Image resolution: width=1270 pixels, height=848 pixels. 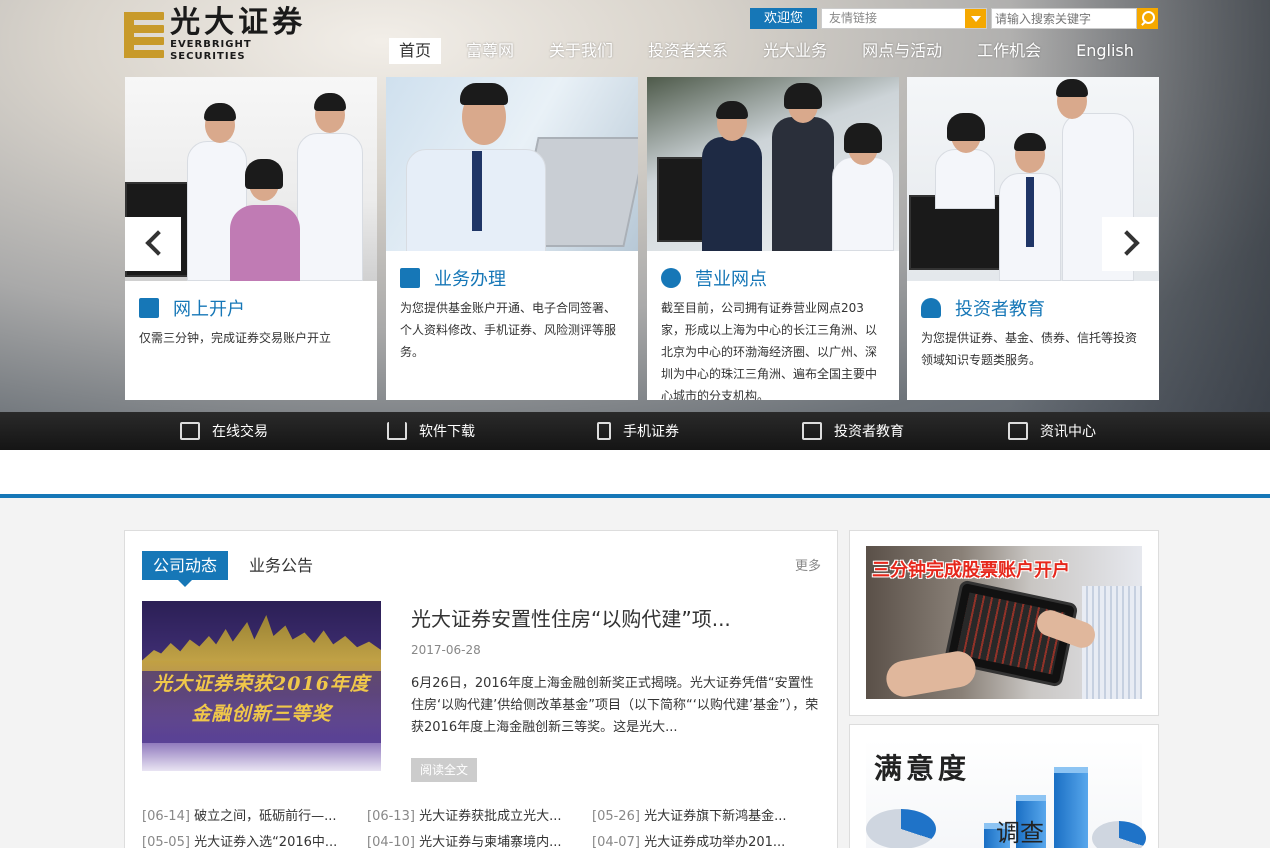 What do you see at coordinates (1004, 786) in the screenshot?
I see `survey-panel: 满意度 调查` at bounding box center [1004, 786].